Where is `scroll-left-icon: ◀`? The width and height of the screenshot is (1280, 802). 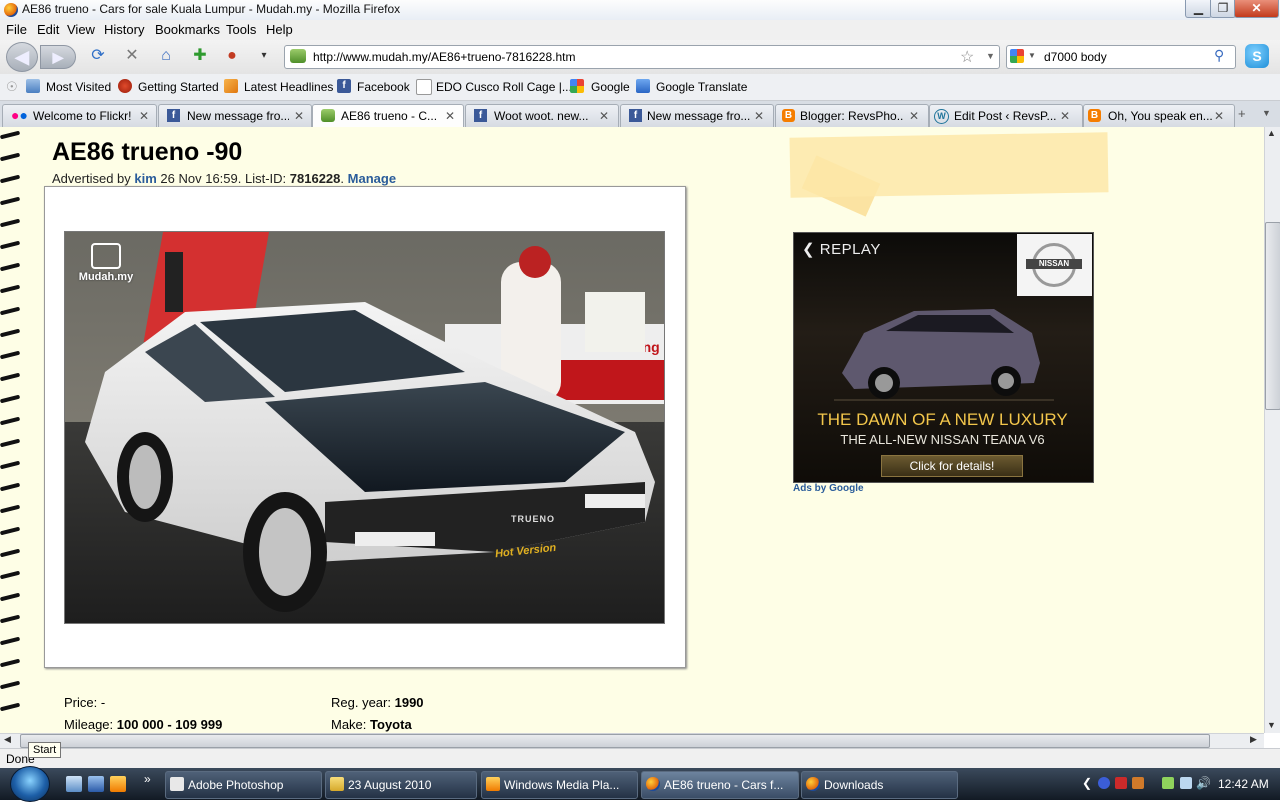 scroll-left-icon: ◀ is located at coordinates (7, 739).